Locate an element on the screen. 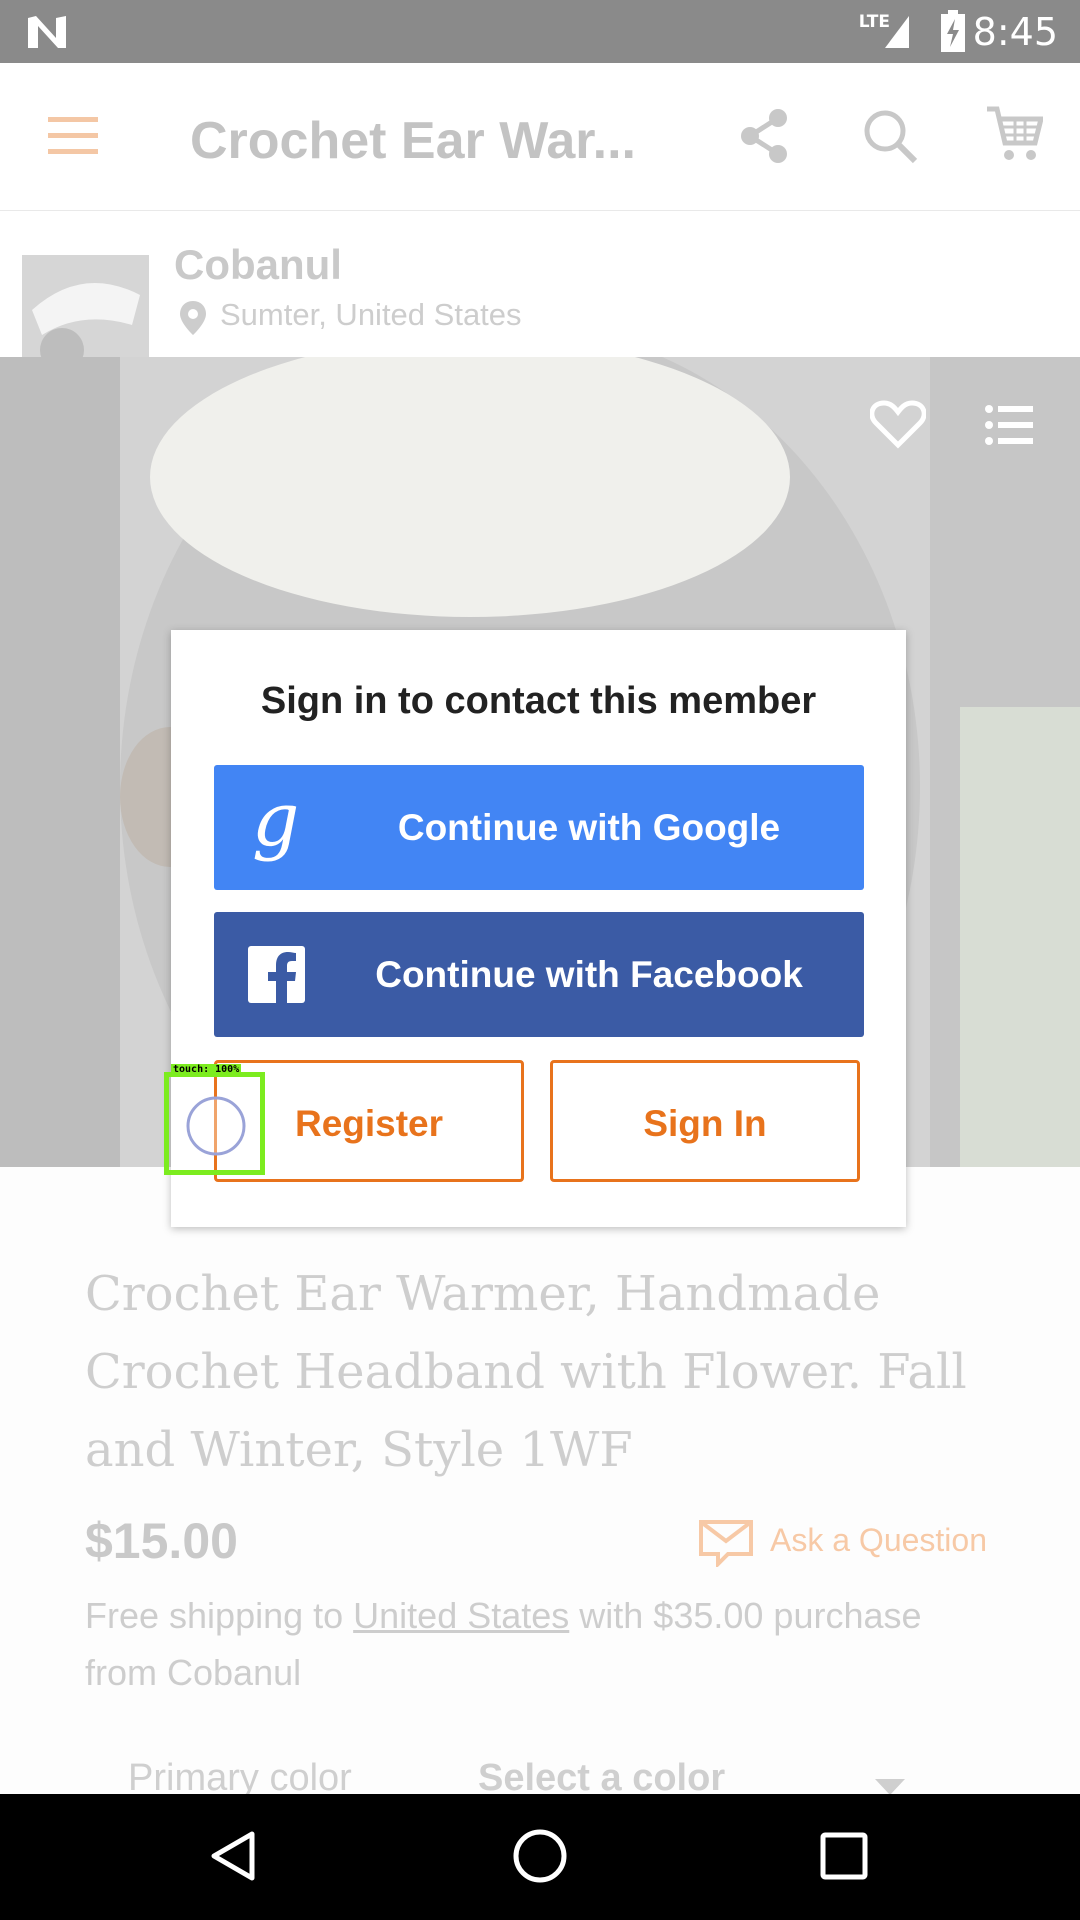 This screenshot has height=1920, width=1080. menu-icon is located at coordinates (73, 136).